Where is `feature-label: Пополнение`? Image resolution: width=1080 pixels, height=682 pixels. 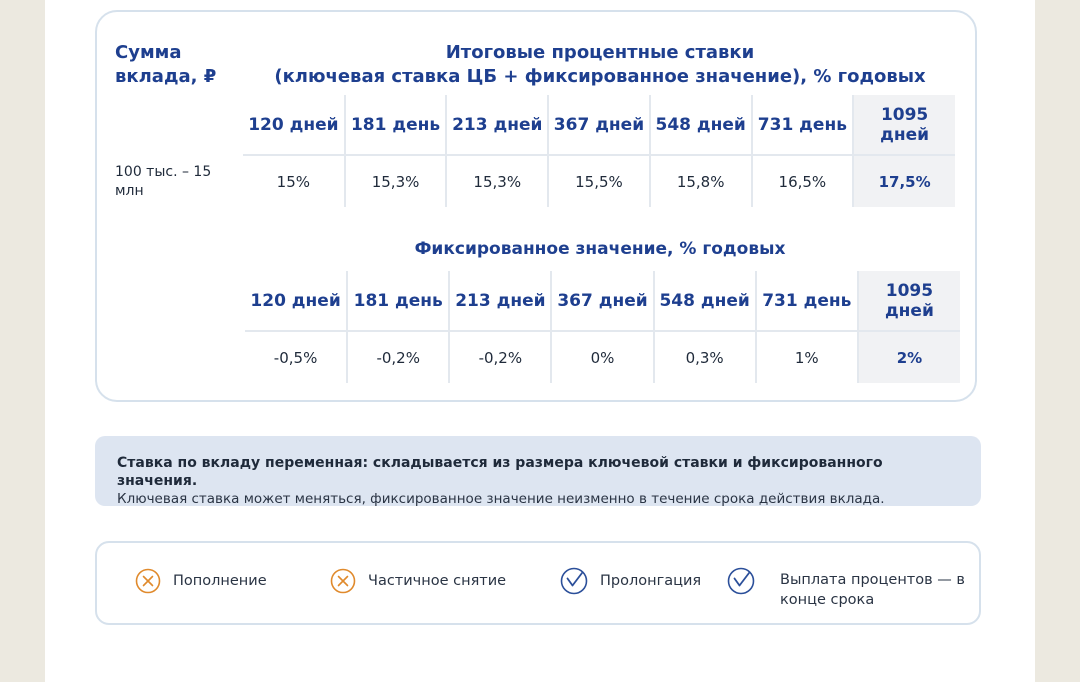
feature-label: Пополнение is located at coordinates (220, 581).